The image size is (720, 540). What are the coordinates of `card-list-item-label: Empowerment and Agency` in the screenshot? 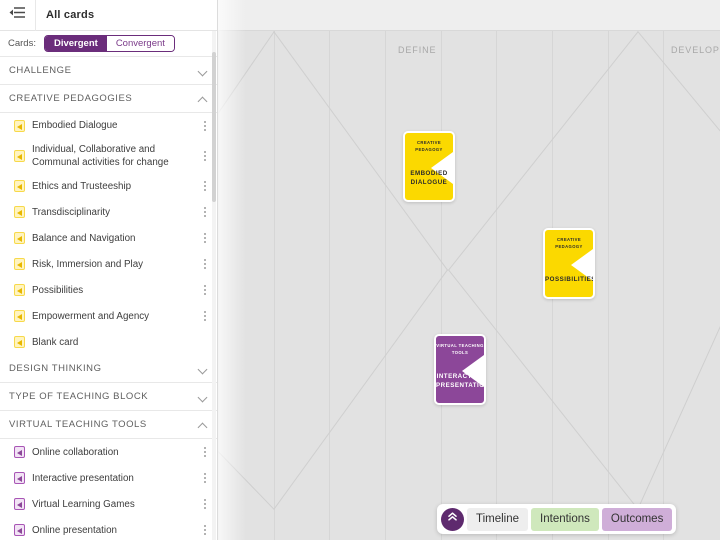 It's located at (91, 316).